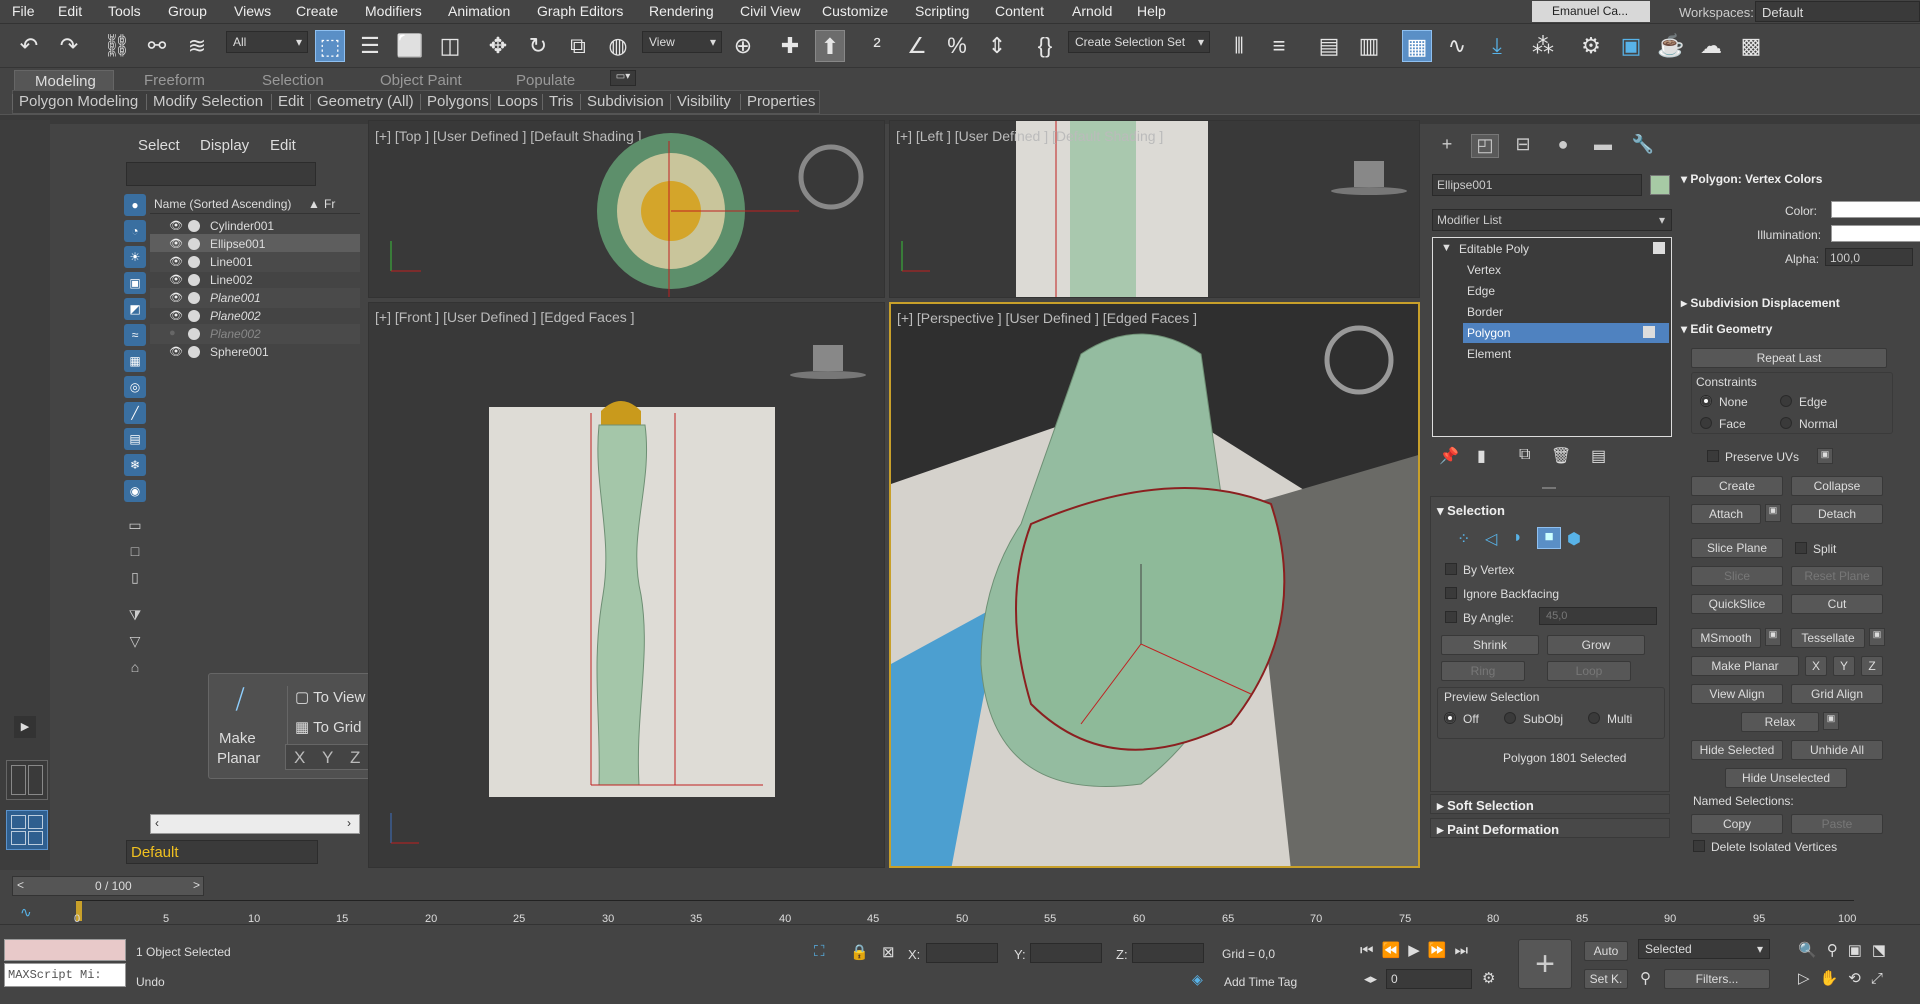 This screenshot has height=1004, width=1920. I want to click on maxscript-input: MAXScript Mi:, so click(65, 975).